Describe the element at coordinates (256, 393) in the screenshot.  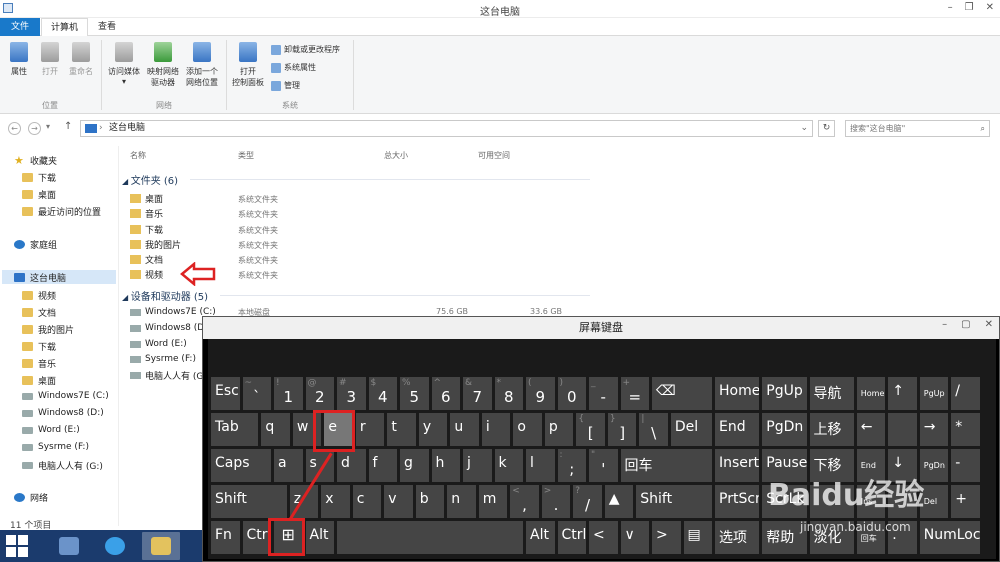
I see `osk-key: ~ `` at that location.